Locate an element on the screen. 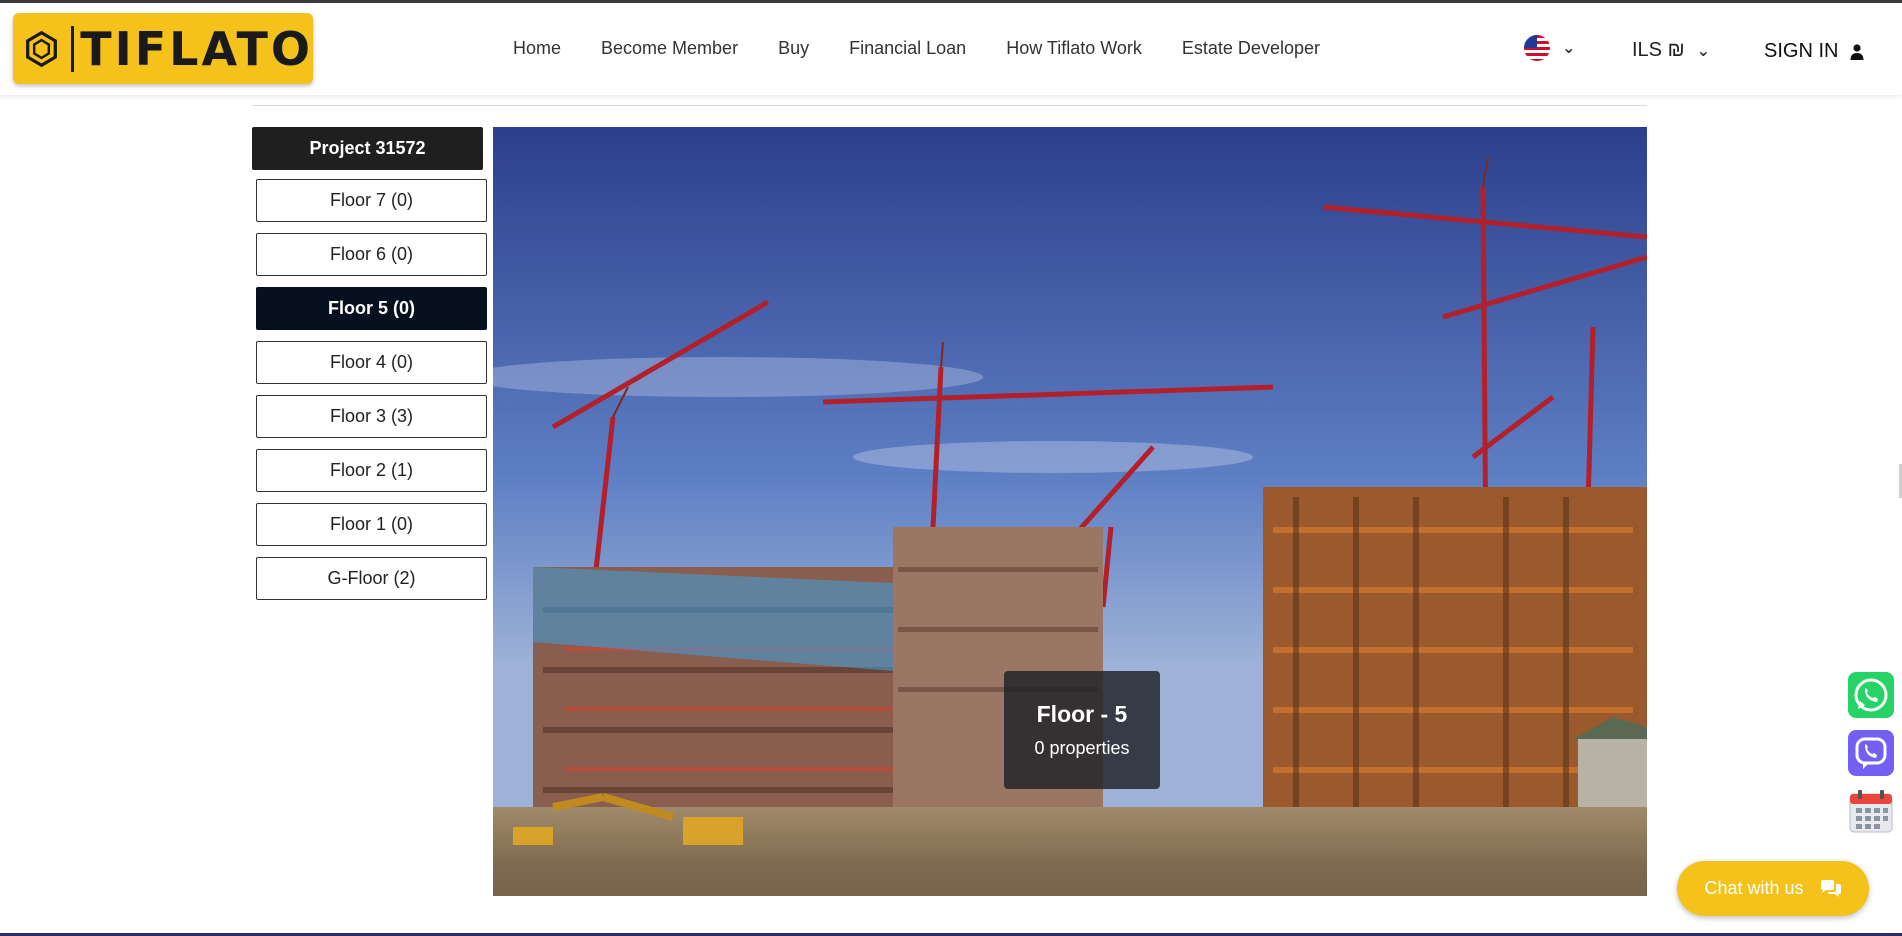 Image resolution: width=1902 pixels, height=936 pixels. whatsapp-icon is located at coordinates (1871, 695).